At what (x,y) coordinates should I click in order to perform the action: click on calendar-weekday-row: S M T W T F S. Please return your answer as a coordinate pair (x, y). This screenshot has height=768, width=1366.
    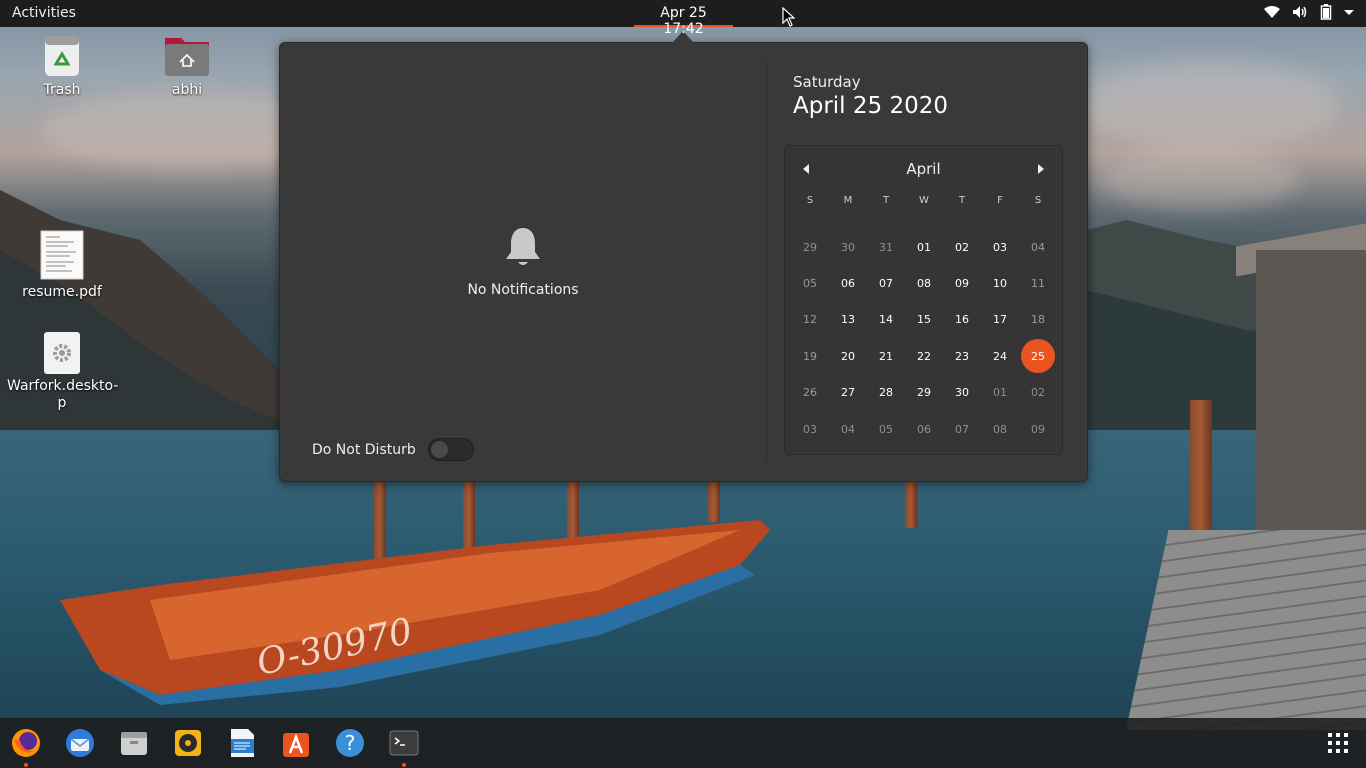
    Looking at the image, I should click on (924, 208).